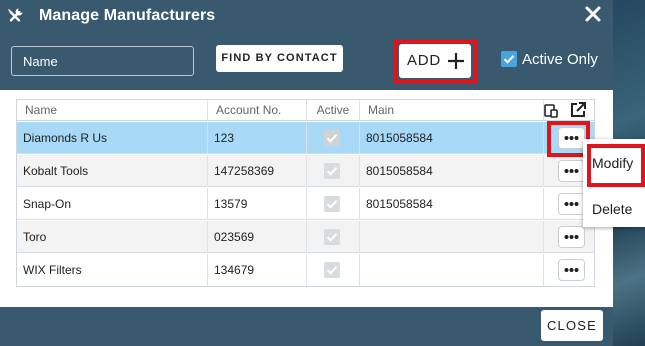  What do you see at coordinates (257, 270) in the screenshot?
I see `cell-account: 134679` at bounding box center [257, 270].